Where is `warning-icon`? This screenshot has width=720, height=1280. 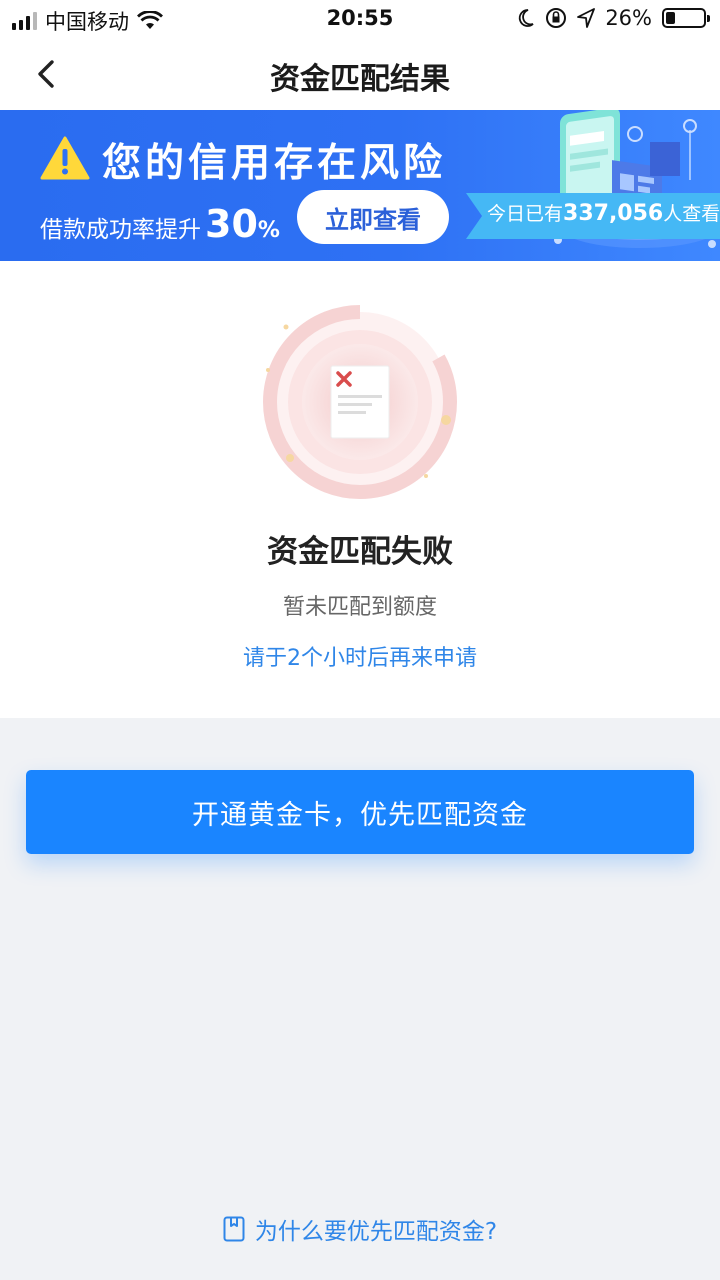 warning-icon is located at coordinates (65, 158).